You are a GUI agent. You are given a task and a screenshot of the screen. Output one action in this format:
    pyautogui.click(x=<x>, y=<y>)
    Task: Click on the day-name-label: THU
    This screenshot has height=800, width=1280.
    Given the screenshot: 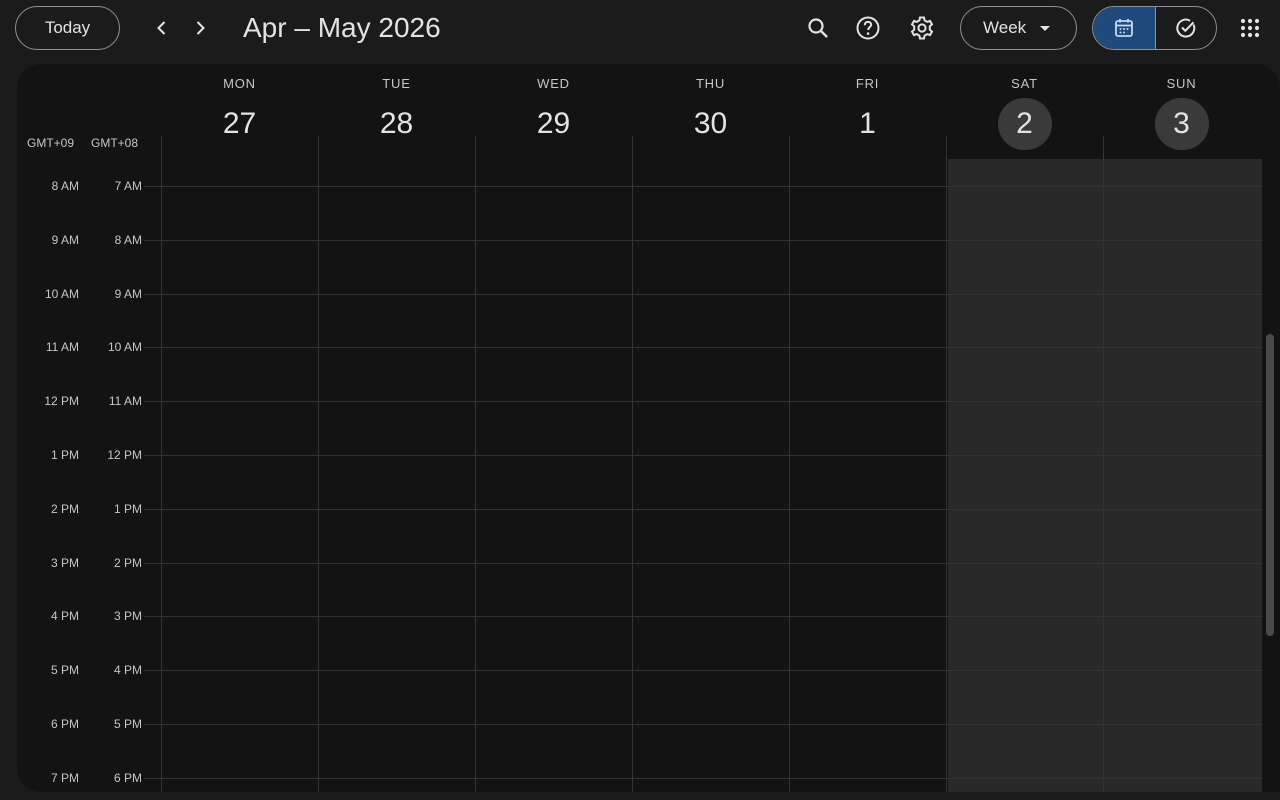 What is the action you would take?
    pyautogui.click(x=710, y=83)
    